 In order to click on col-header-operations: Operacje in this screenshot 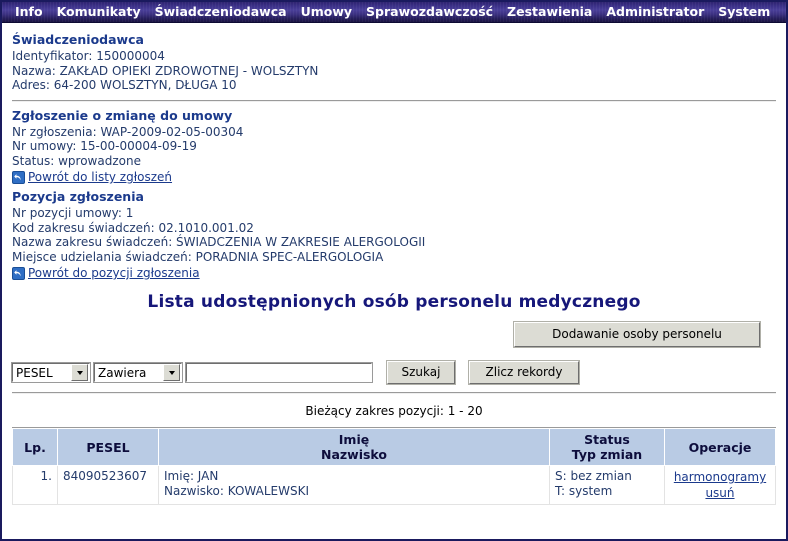, I will do `click(720, 447)`.